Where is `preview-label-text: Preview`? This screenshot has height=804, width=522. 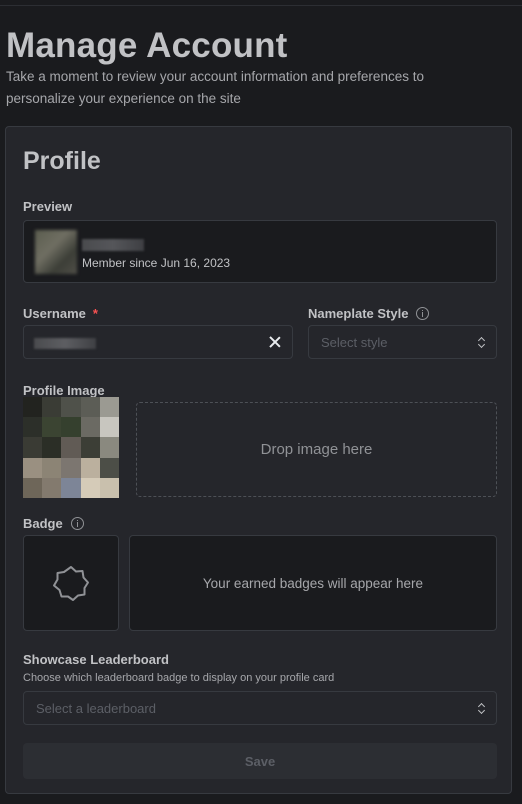 preview-label-text: Preview is located at coordinates (48, 206).